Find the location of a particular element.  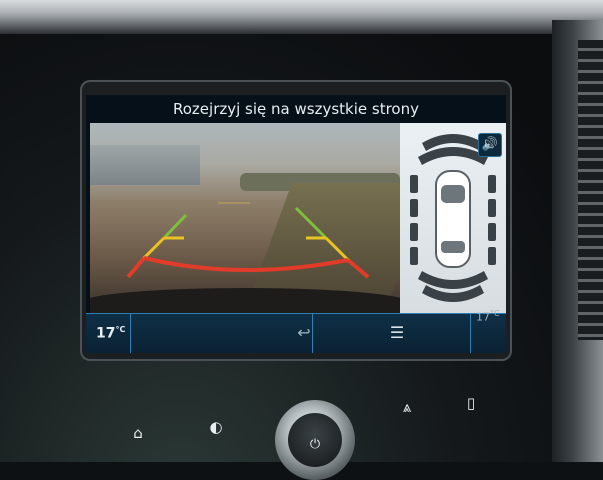

power-button: ⏻ is located at coordinates (315, 445).